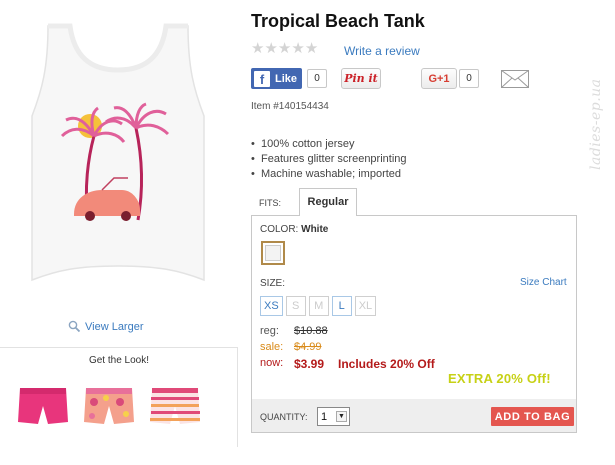  I want to click on size-xs-button: XS, so click(271, 306).